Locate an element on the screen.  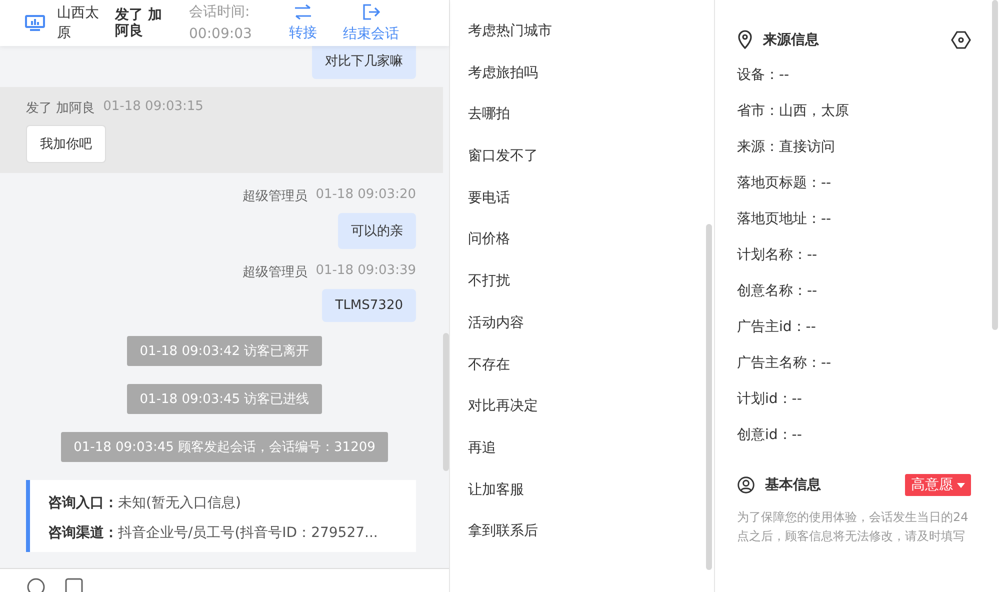
location-pin-icon is located at coordinates (745, 40).